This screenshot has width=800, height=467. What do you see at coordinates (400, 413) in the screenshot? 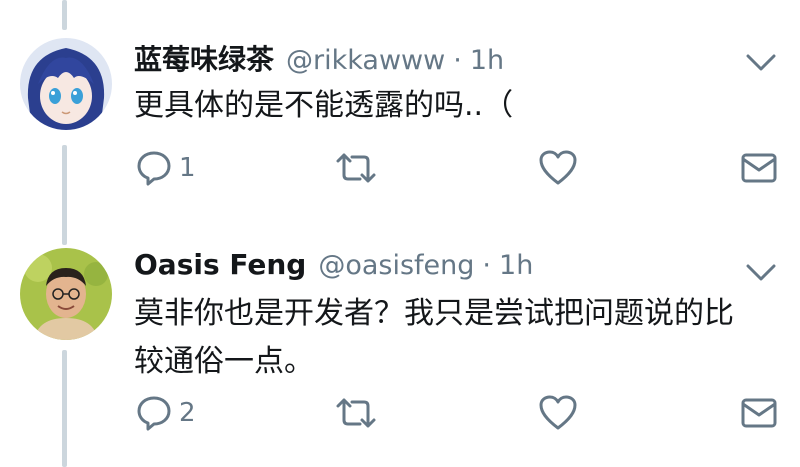
I see `tweet-actions: 2` at bounding box center [400, 413].